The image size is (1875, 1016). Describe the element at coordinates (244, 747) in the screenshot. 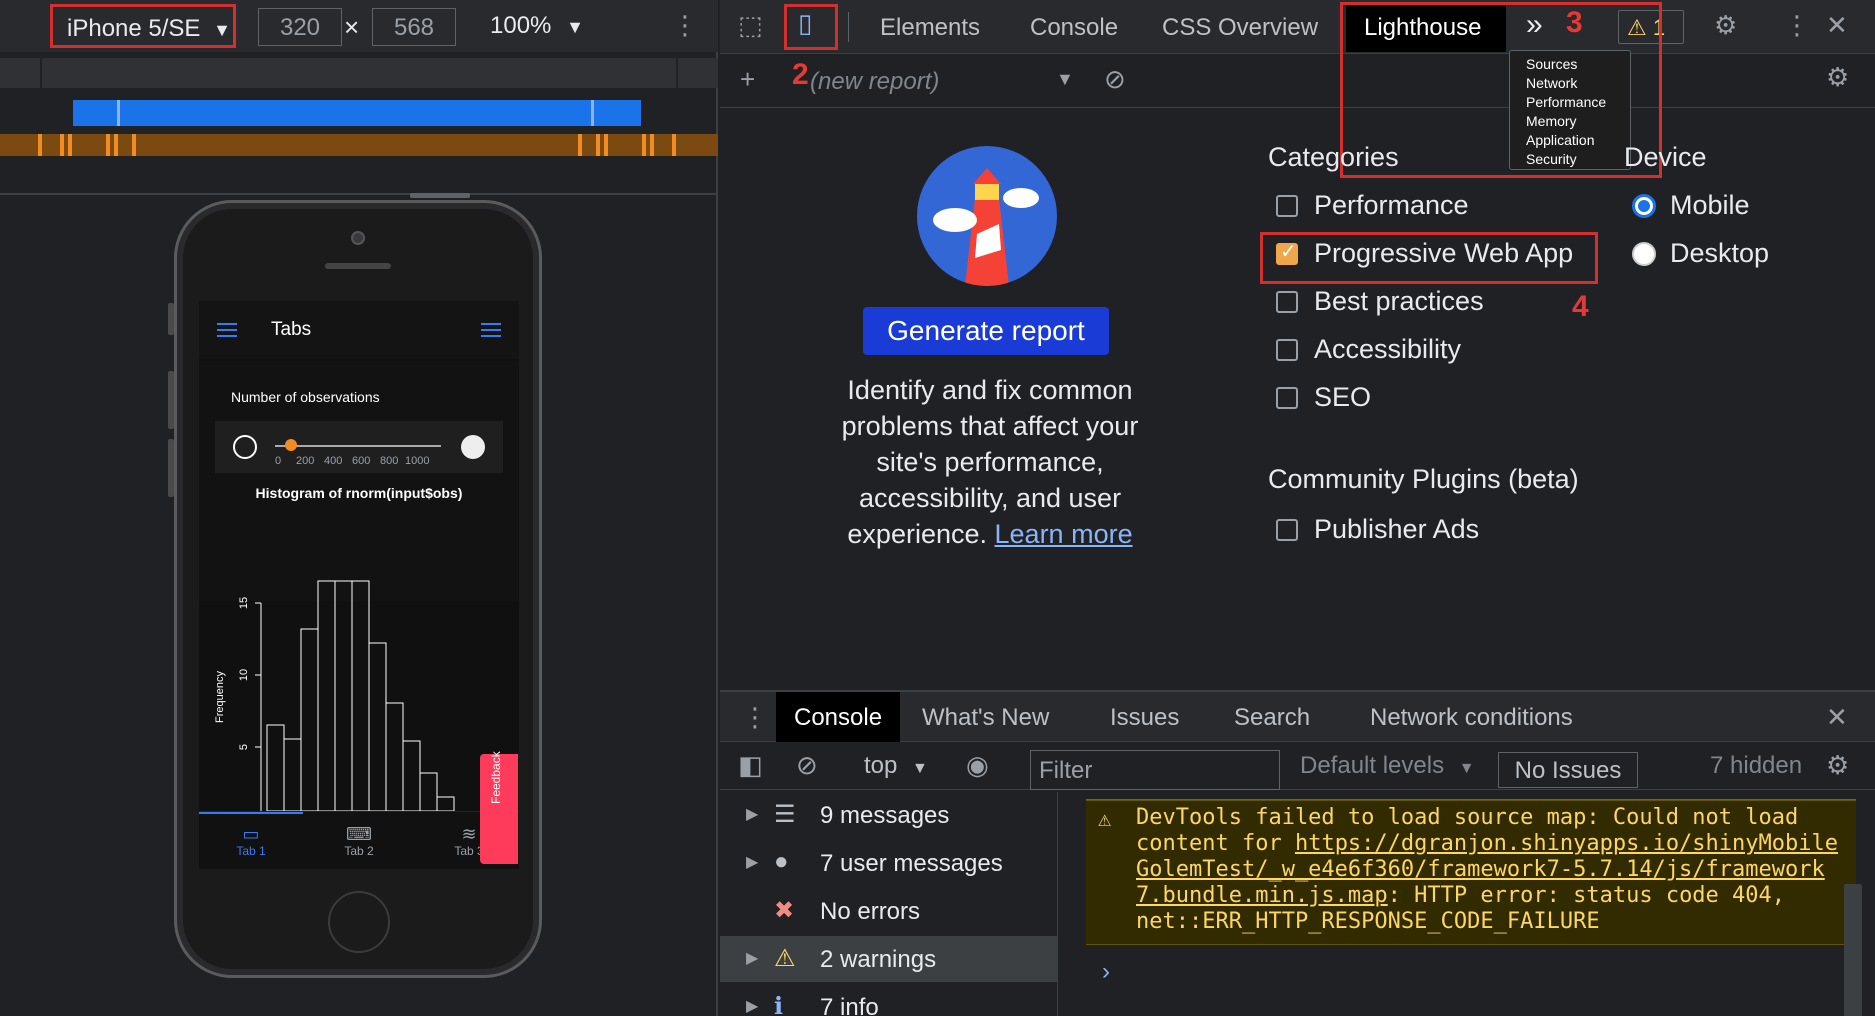

I see `y-tick-5: 5` at that location.